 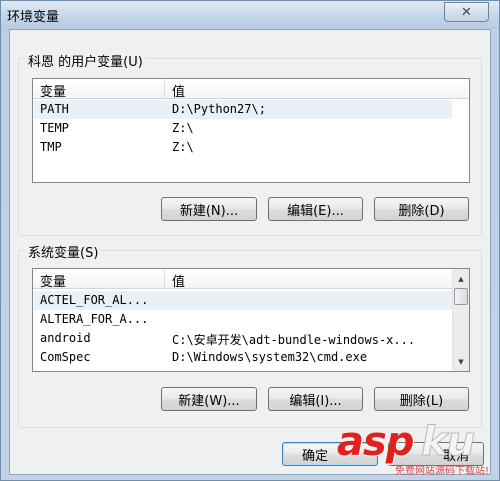 What do you see at coordinates (460, 320) in the screenshot?
I see `system-vars-scrollbar: ▲ ▼` at bounding box center [460, 320].